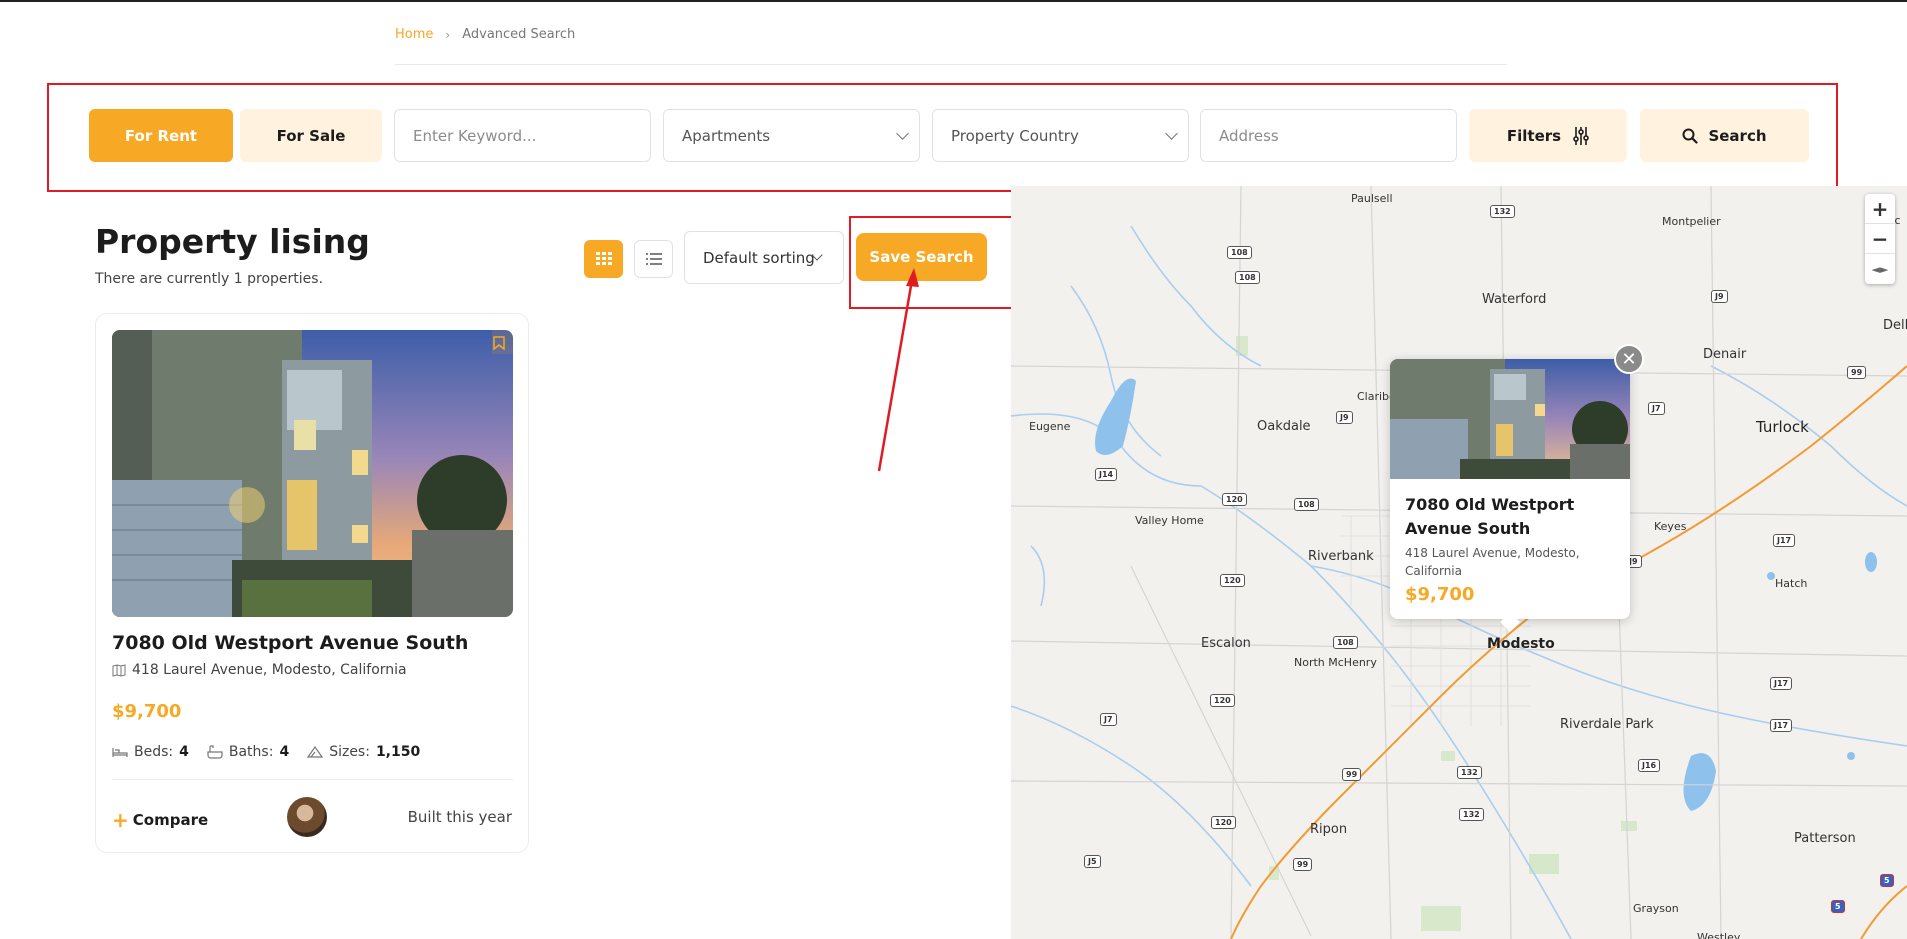 The height and width of the screenshot is (939, 1907). Describe the element at coordinates (1106, 474) in the screenshot. I see `route-shield: J14` at that location.